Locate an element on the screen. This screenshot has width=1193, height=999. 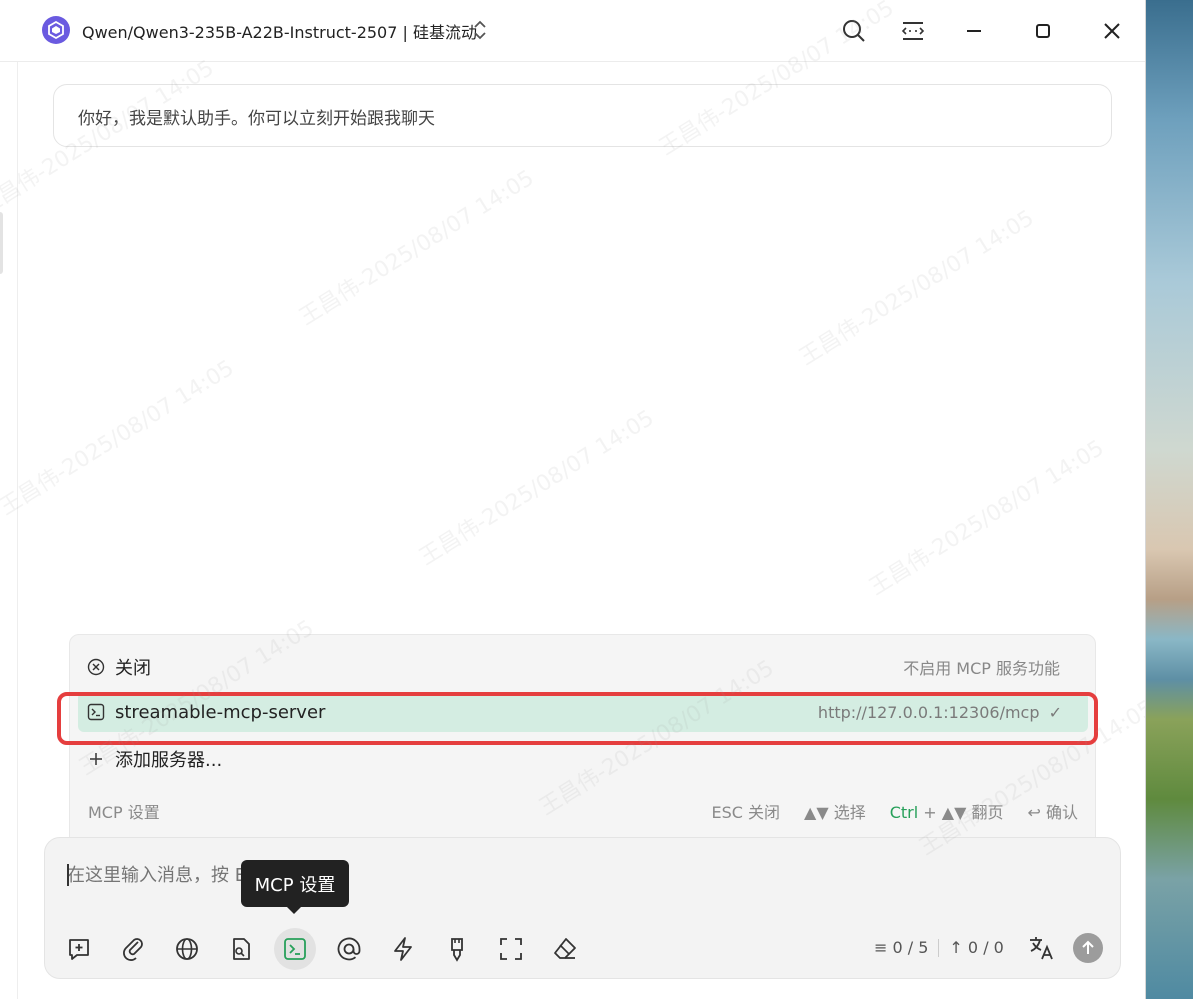
sidebar-edge is located at coordinates (9, 530).